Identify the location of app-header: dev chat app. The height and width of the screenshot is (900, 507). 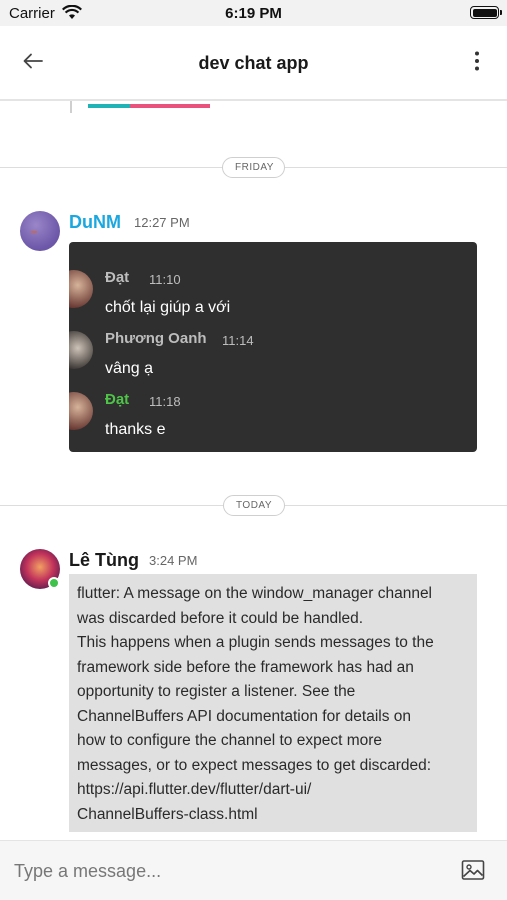
(253, 63).